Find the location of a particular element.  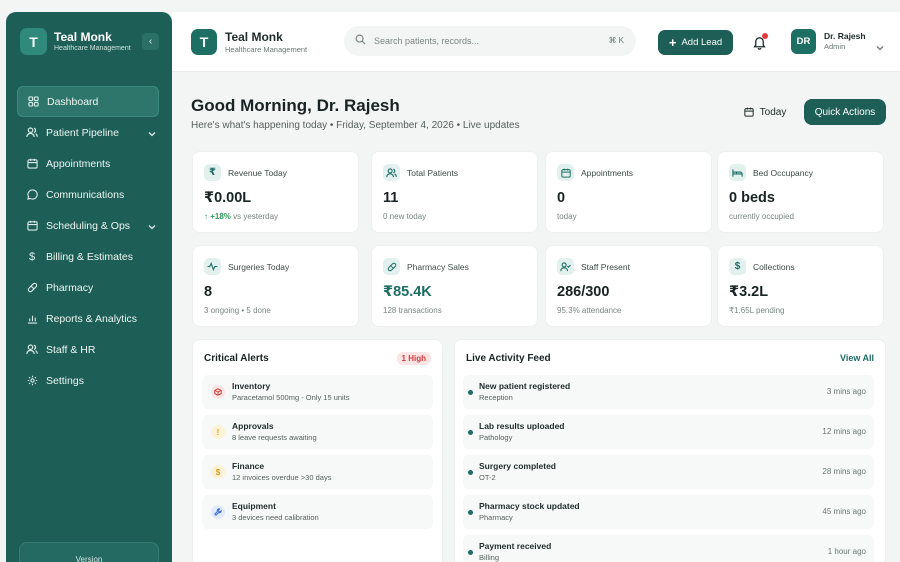

search-bar: ⌘ K is located at coordinates (490, 41).